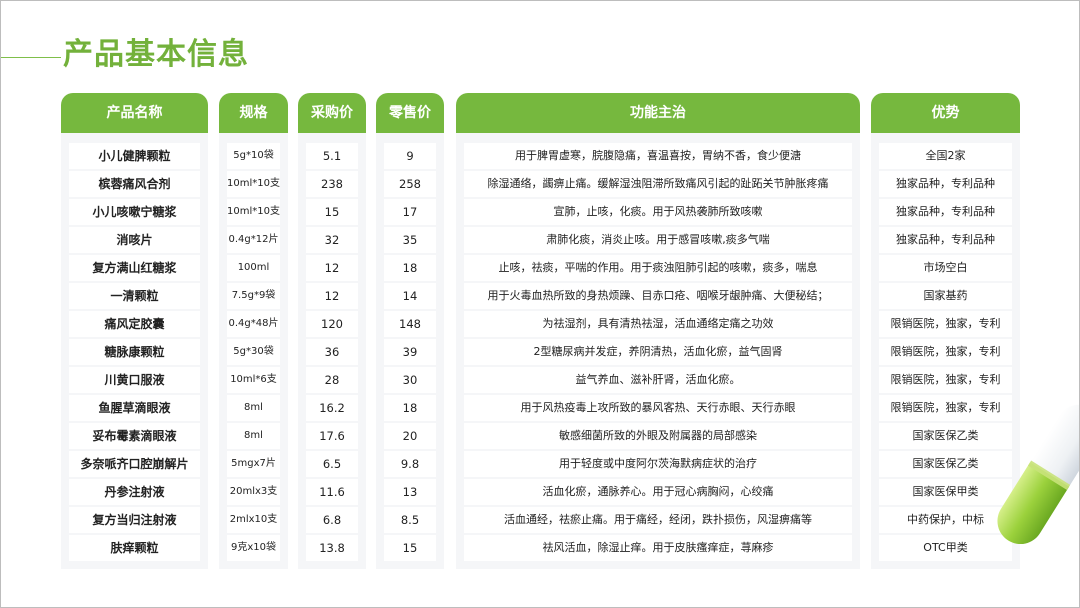  Describe the element at coordinates (410, 324) in the screenshot. I see `cell-sell: 148` at that location.